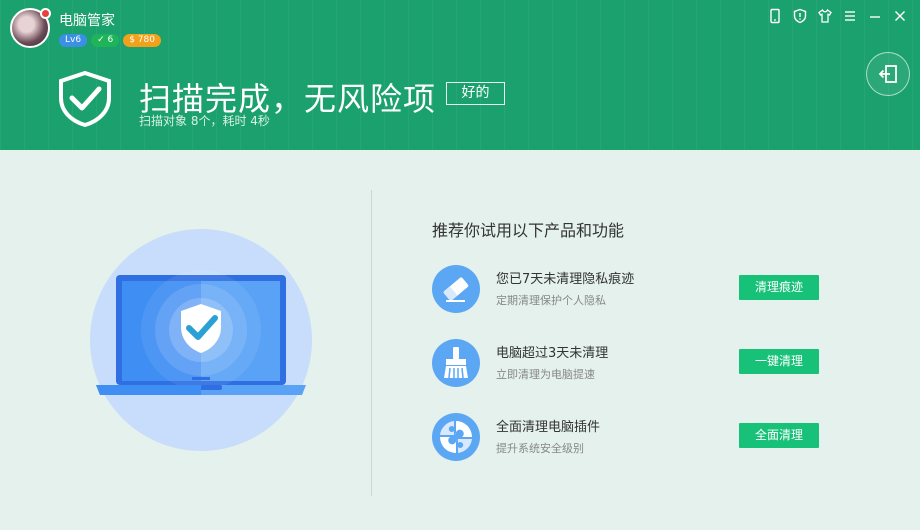 The height and width of the screenshot is (530, 920). Describe the element at coordinates (779, 435) in the screenshot. I see `full-clean-button: 全面清理` at that location.